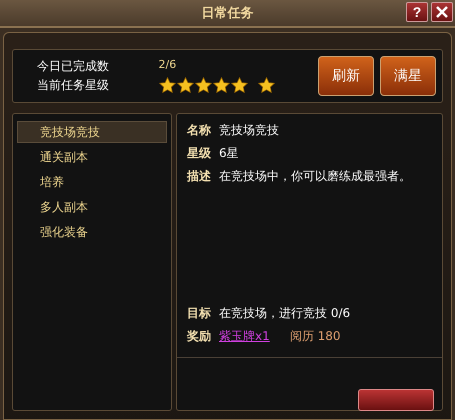 This screenshot has height=420, width=455. Describe the element at coordinates (73, 66) in the screenshot. I see `completed-label: 今日已完成数` at that location.